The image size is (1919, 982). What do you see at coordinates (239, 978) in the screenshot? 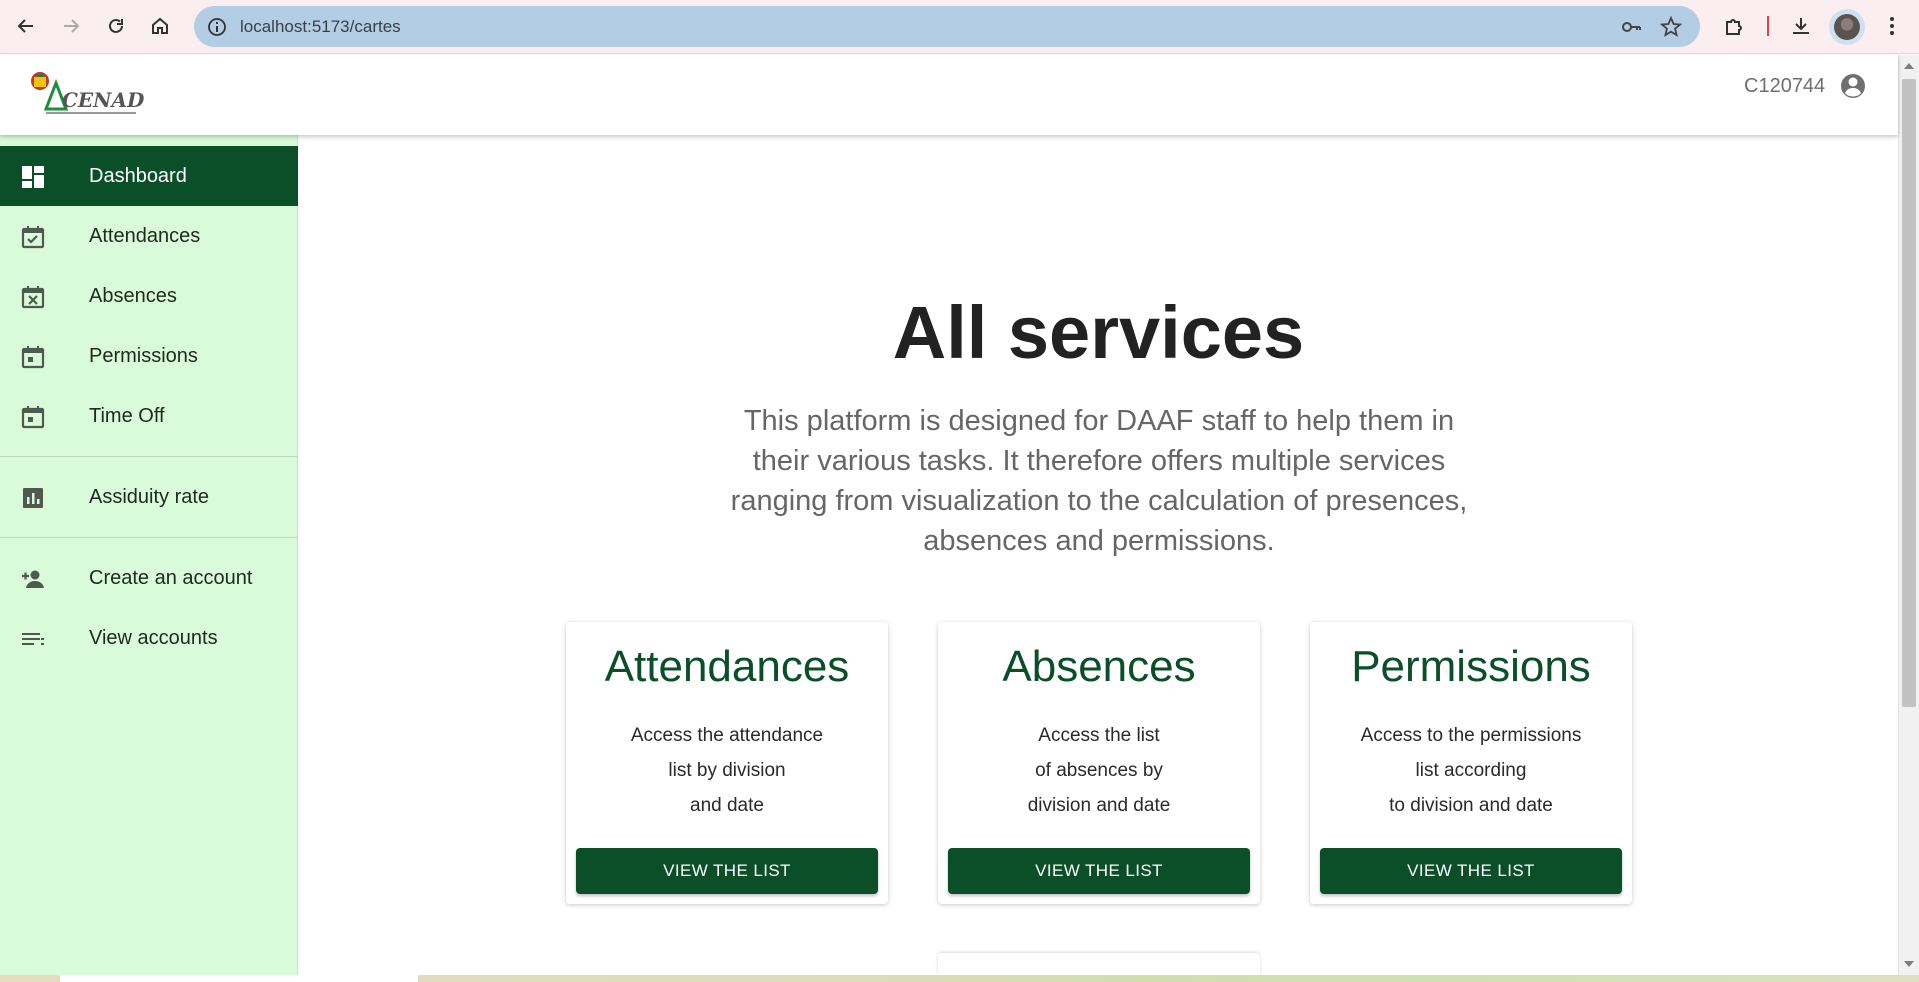
I see `taskbar-segment` at bounding box center [239, 978].